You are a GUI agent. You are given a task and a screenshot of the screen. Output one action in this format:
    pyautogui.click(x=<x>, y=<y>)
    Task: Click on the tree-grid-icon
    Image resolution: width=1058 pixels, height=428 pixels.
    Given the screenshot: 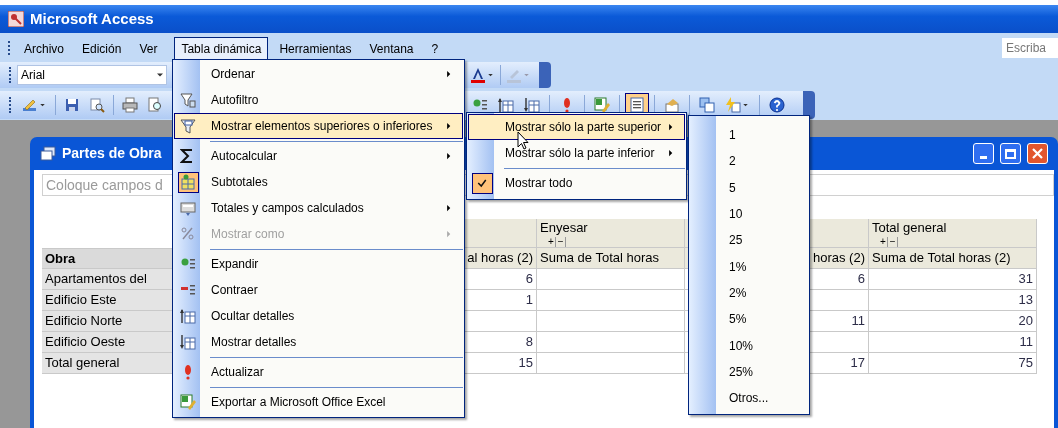 What is the action you would take?
    pyautogui.click(x=188, y=182)
    